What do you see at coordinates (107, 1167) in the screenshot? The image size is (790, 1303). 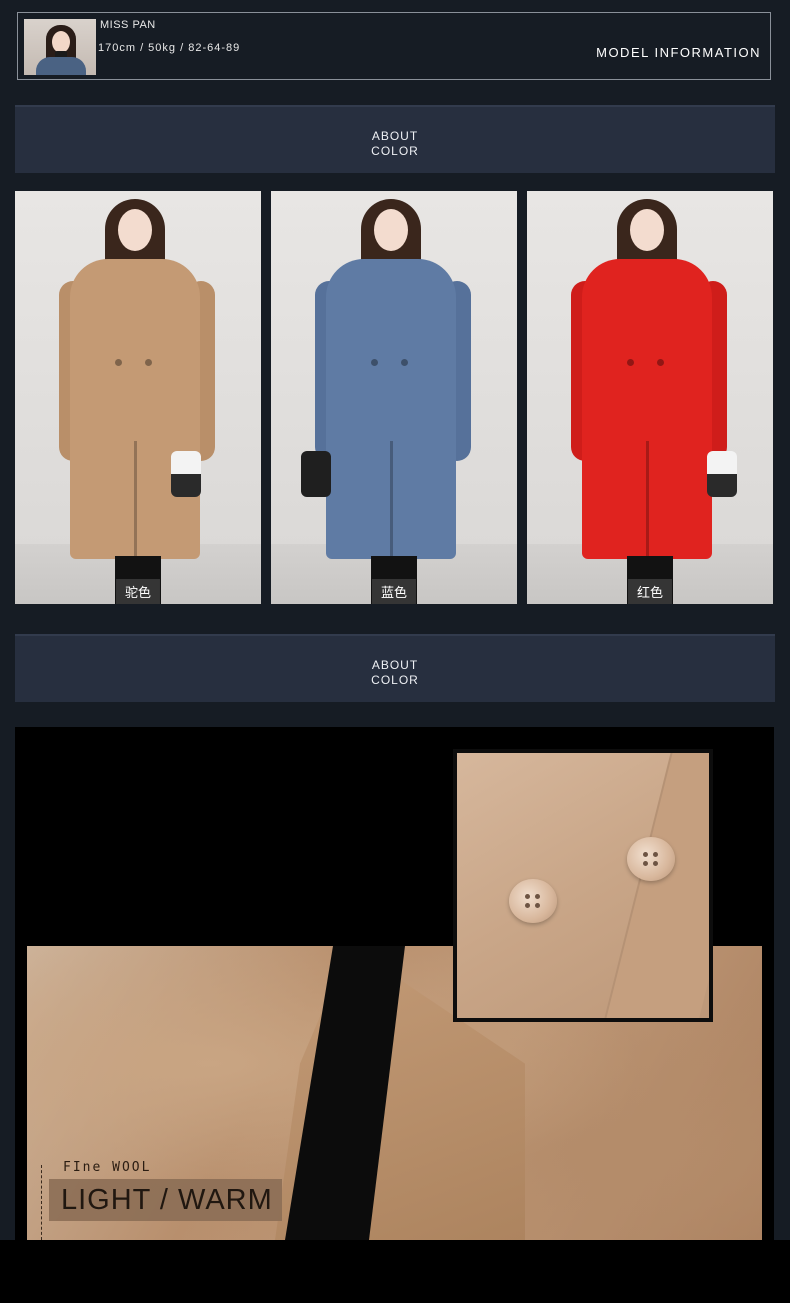 I see `tagline-fine-wool: FIne WOOL` at bounding box center [107, 1167].